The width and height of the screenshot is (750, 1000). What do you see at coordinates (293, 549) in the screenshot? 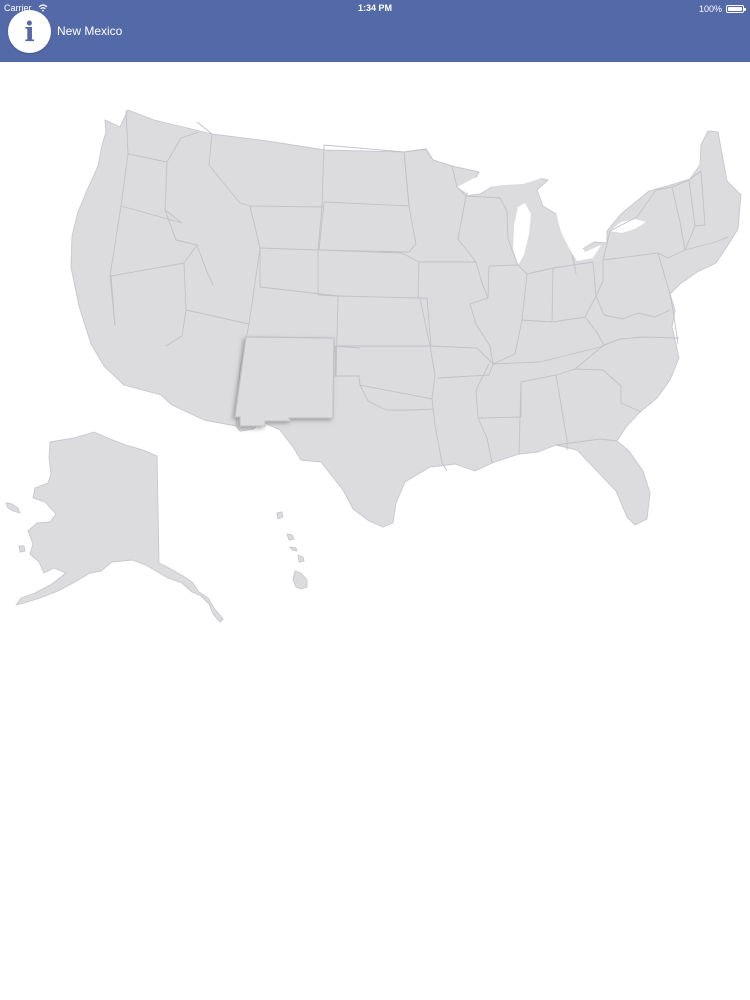
I see `hawaii-molokai` at bounding box center [293, 549].